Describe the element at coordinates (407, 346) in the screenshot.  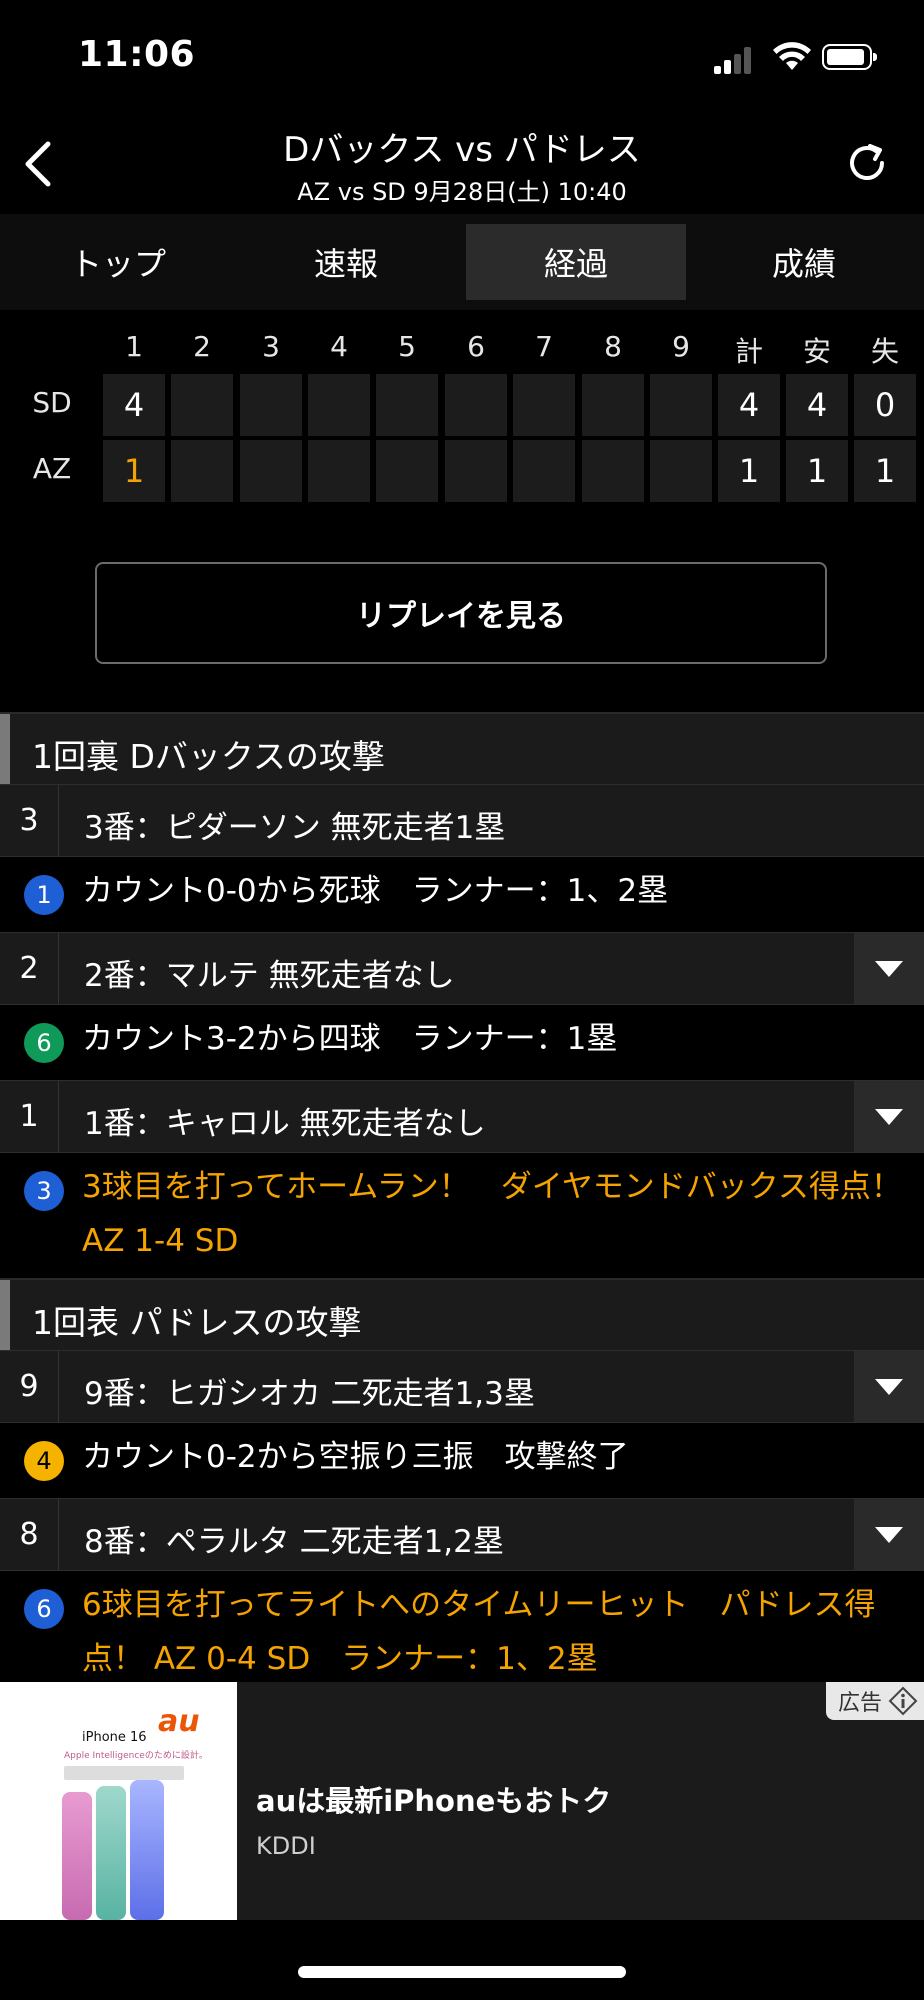
I see `score-header-4: 5` at that location.